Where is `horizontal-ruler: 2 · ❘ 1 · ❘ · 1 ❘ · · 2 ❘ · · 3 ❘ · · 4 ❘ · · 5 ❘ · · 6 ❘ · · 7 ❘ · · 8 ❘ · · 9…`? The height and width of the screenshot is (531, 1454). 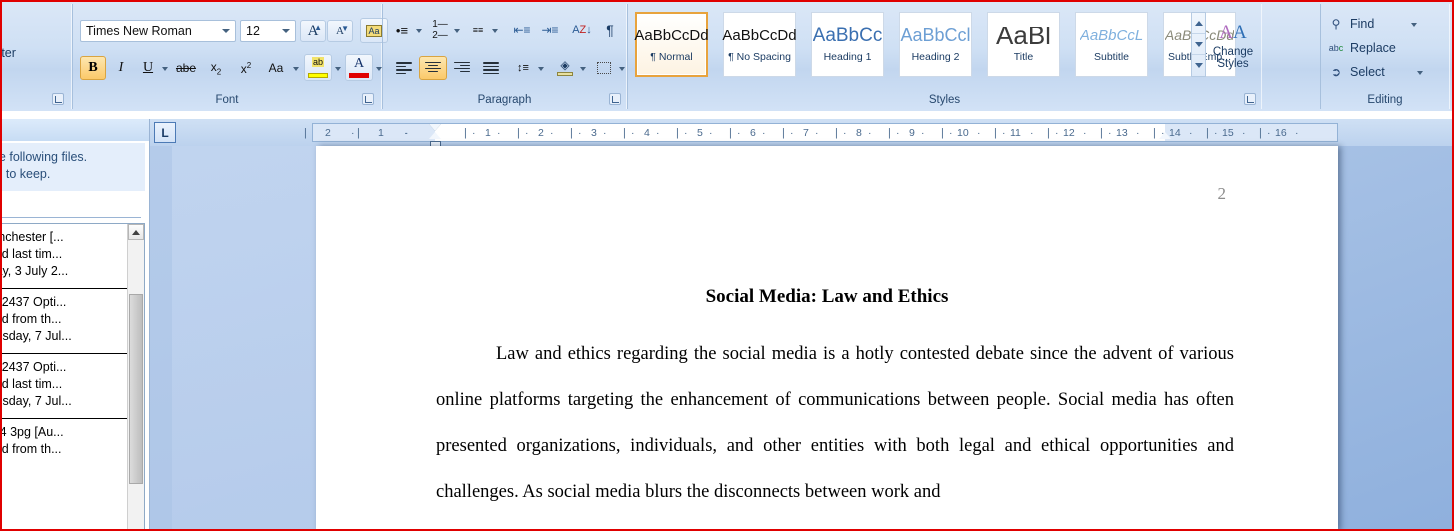
horizontal-ruler: 2 · ❘ 1 · ❘ · 1 ❘ · · 2 ❘ · · 3 ❘ · · 4 ❘ · · 5 ❘ · · 6 ❘ · · 7 ❘ · · 8 ❘ · · 9… is located at coordinates (819, 135).